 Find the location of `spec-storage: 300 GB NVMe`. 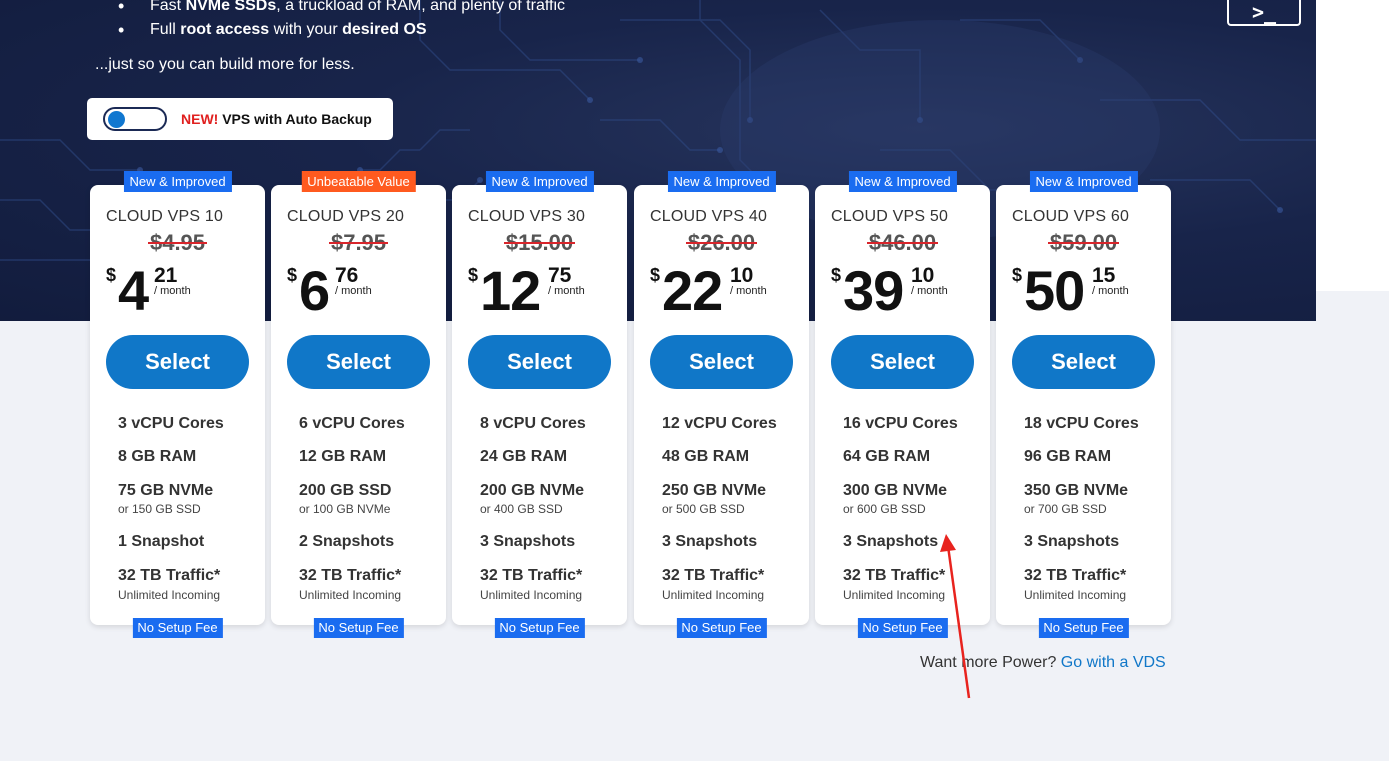

spec-storage: 300 GB NVMe is located at coordinates (895, 490).